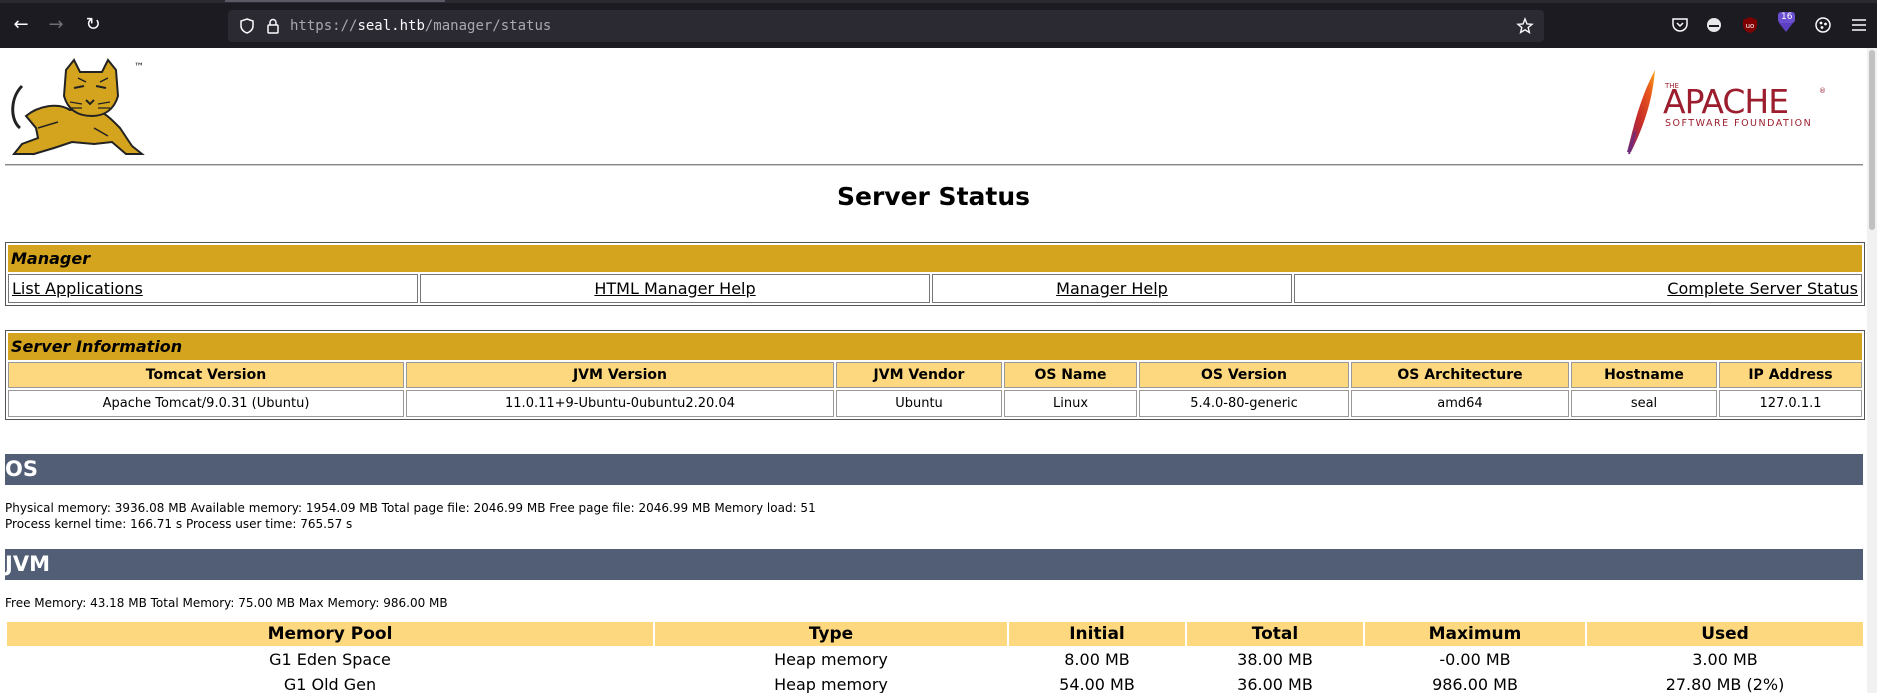 The image size is (1877, 693). I want to click on initial-cell: 54.00 MB, so click(1097, 684).